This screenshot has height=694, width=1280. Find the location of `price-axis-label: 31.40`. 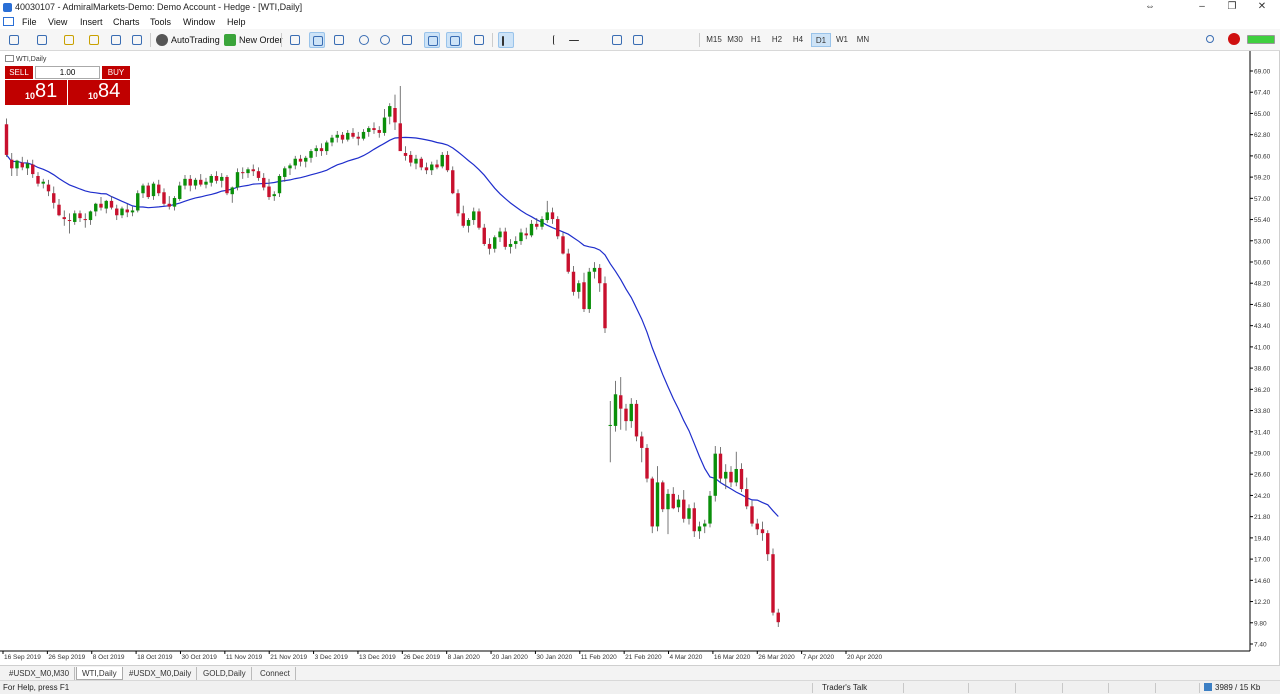

price-axis-label: 31.40 is located at coordinates (1262, 432).